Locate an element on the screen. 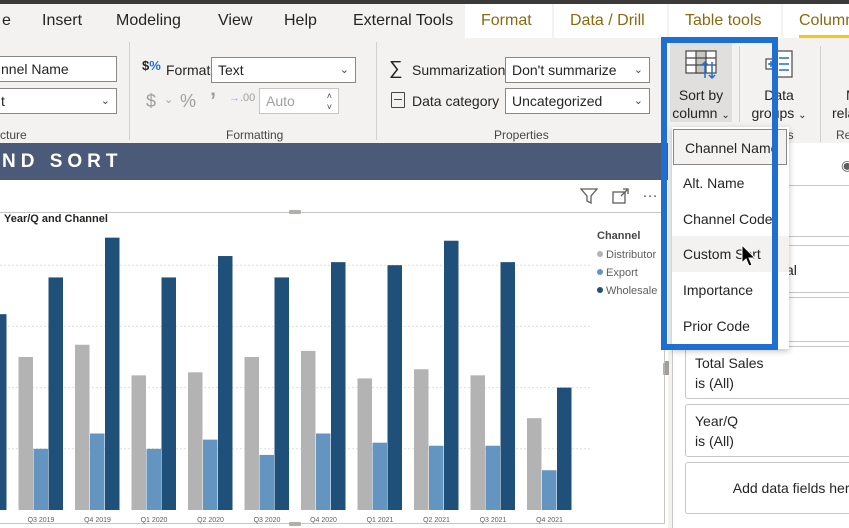 This screenshot has width=849, height=528. sort-by-label-line1: Sort by is located at coordinates (701, 95).